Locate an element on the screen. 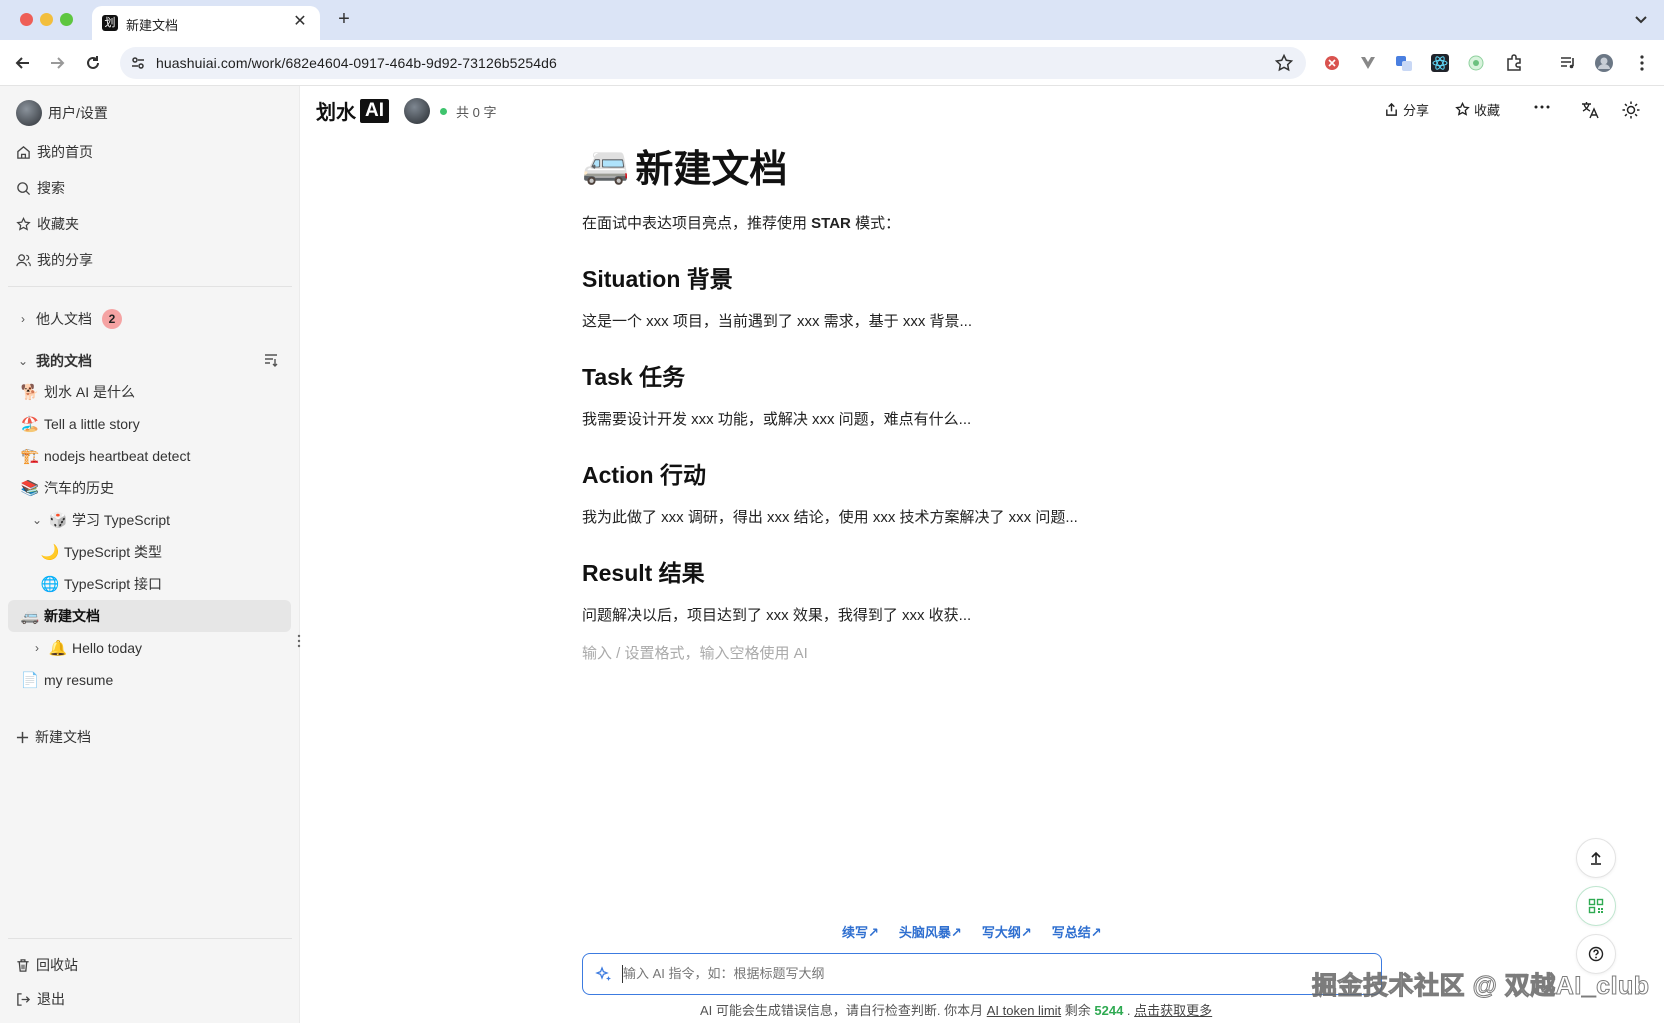 This screenshot has width=1664, height=1023. doc-tree-item: 🏖️ Tell a little story is located at coordinates (149, 424).